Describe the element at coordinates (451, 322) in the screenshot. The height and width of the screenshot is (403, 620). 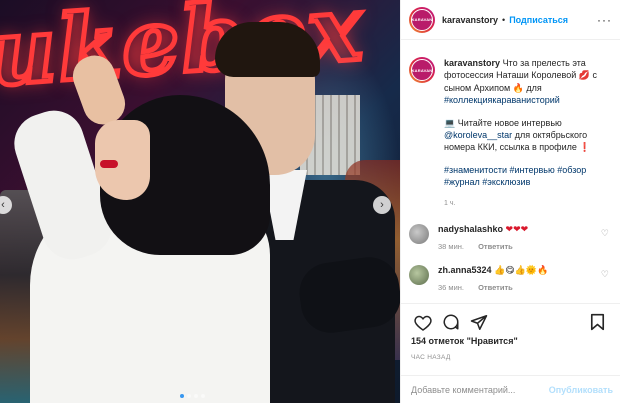
I see `comment-icon` at that location.